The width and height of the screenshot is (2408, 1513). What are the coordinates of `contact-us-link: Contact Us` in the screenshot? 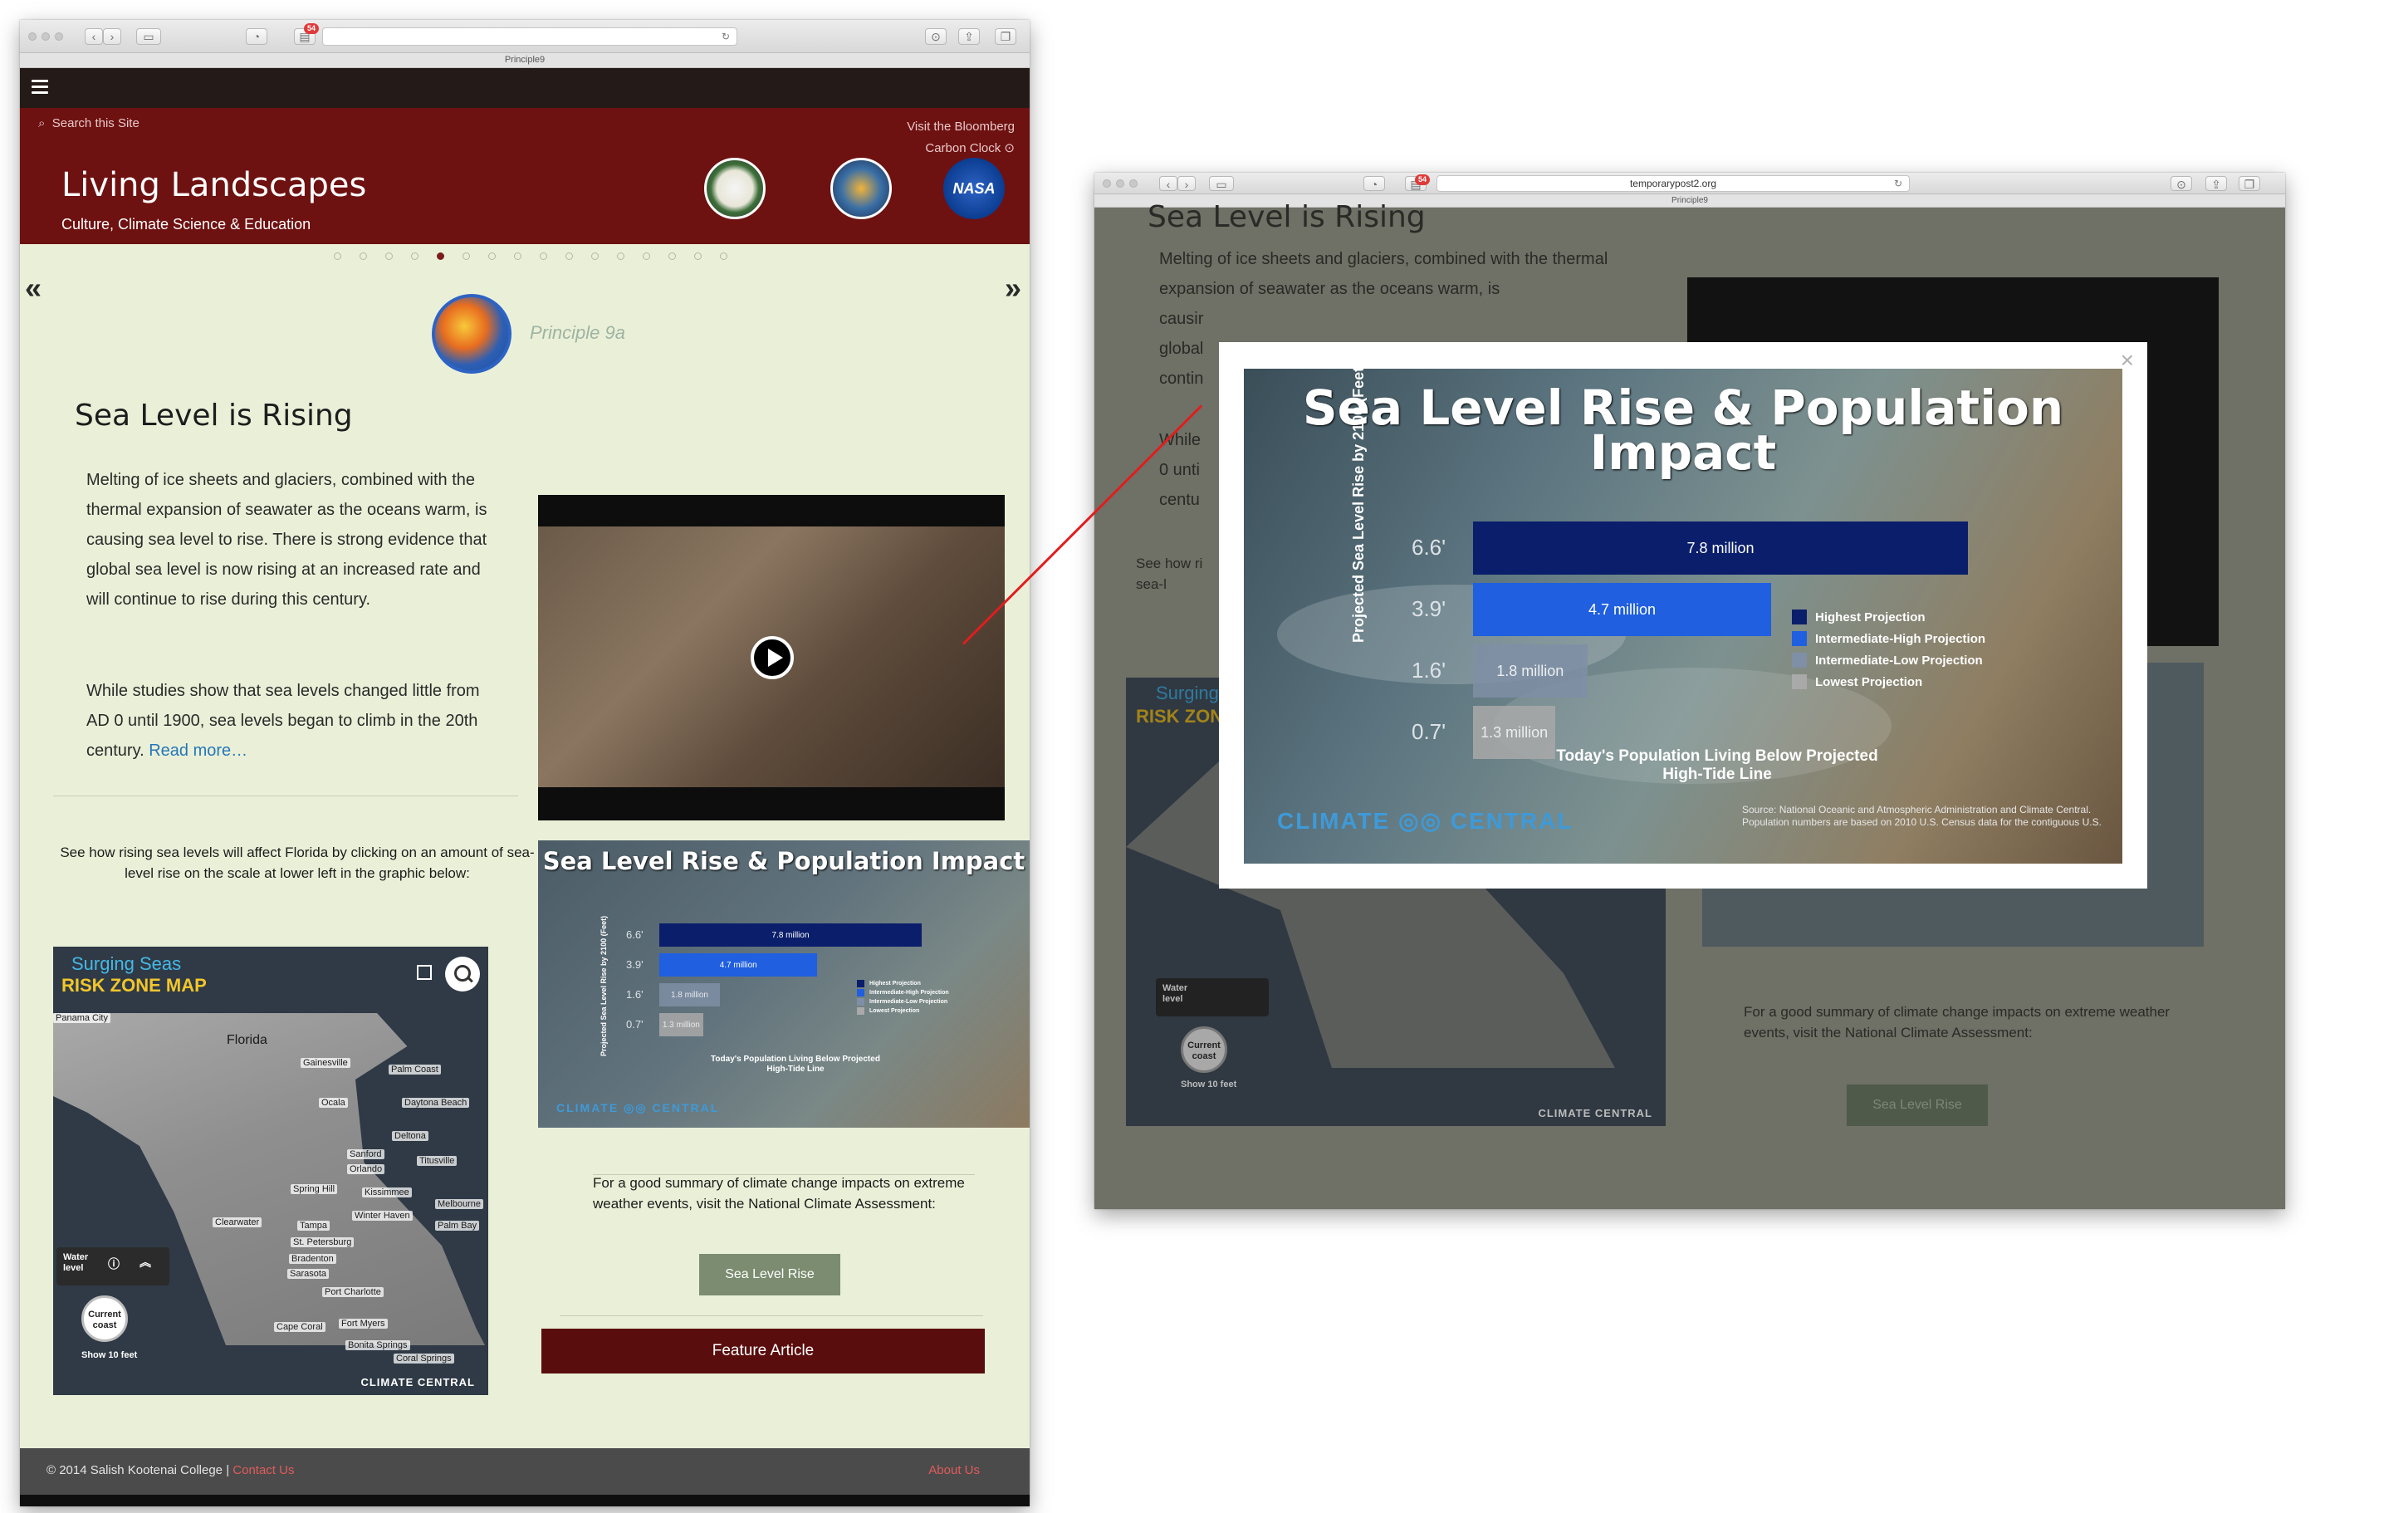 It's located at (263, 1470).